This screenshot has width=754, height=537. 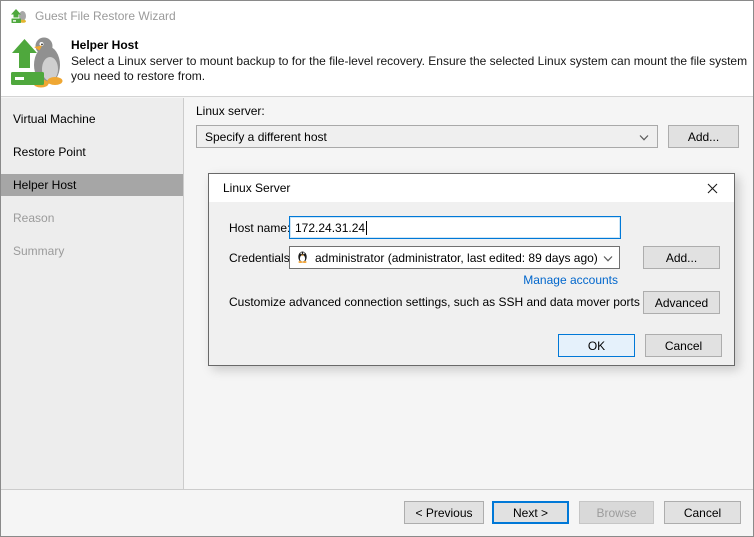 What do you see at coordinates (471, 188) in the screenshot?
I see `dialog-titlebar: Linux Server` at bounding box center [471, 188].